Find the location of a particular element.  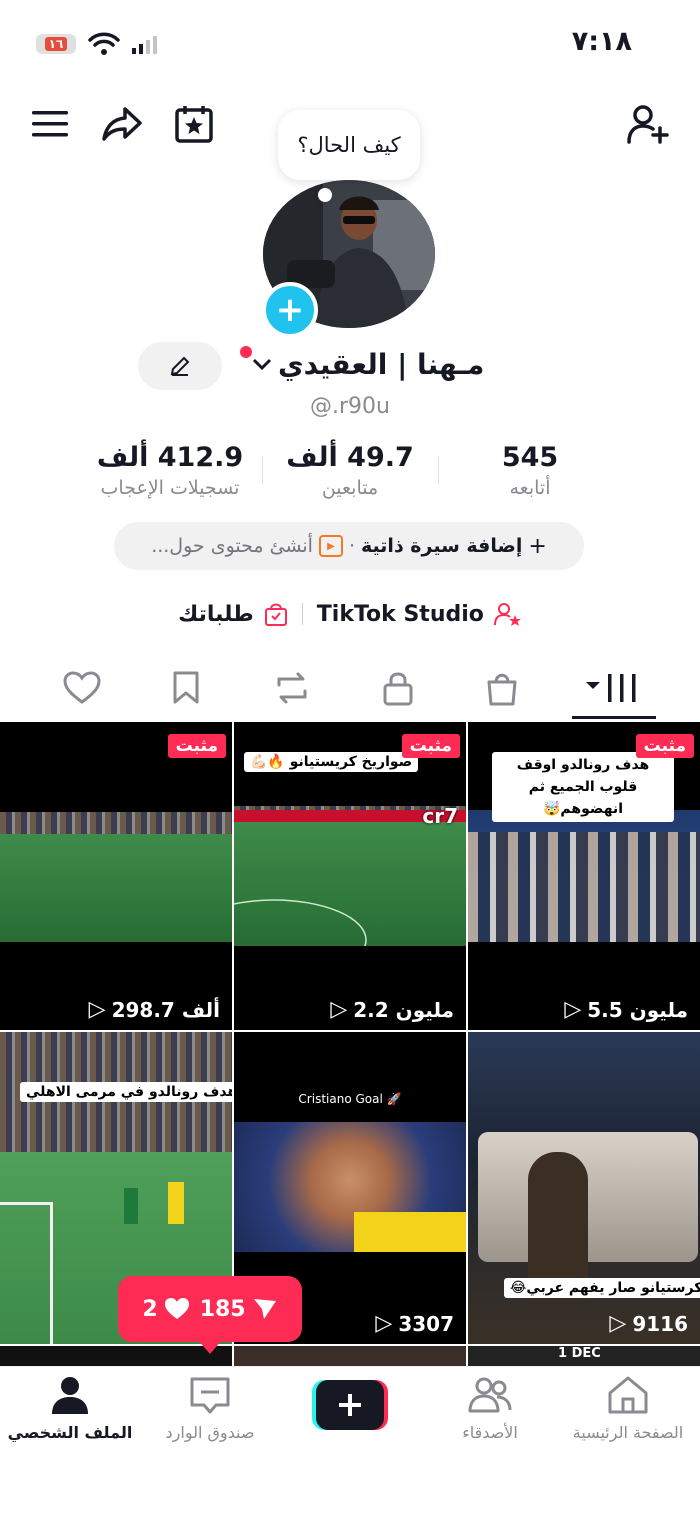

nav-profile: الملف الشخصي is located at coordinates (70, 1408).